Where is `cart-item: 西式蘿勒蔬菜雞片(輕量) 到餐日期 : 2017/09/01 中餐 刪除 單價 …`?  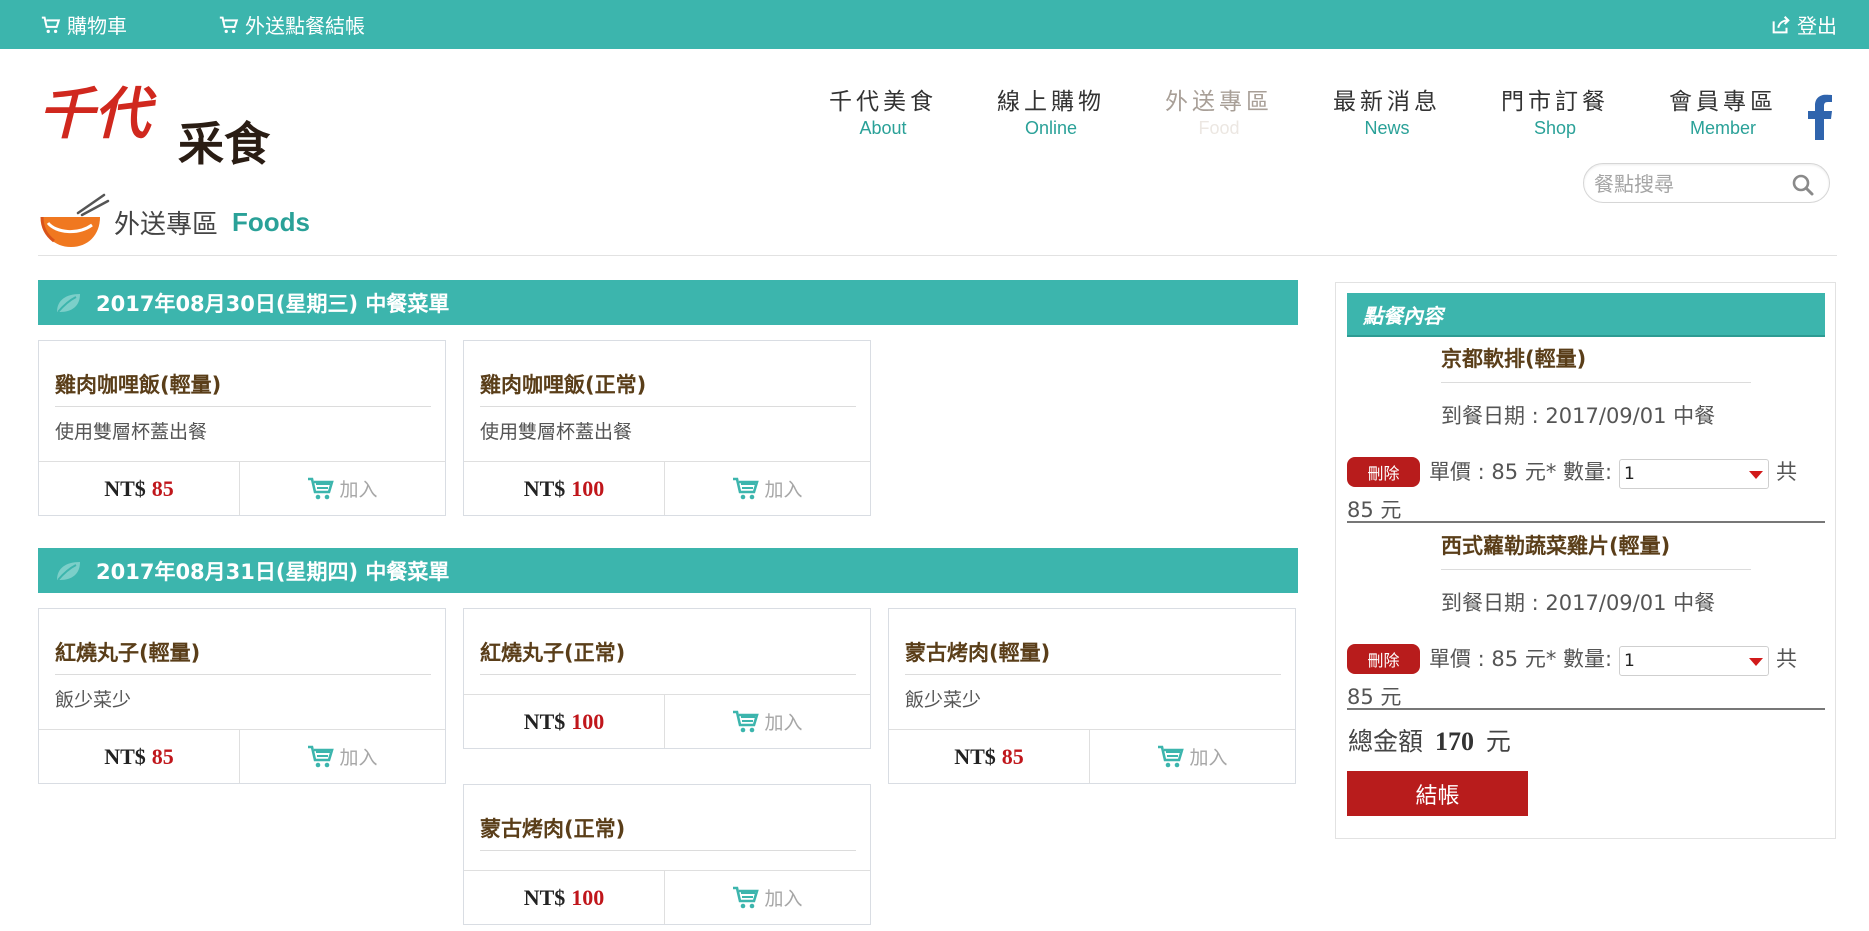
cart-item: 西式蘿勒蔬菜雞片(輕量) 到餐日期 : 2017/09/01 中餐 刪除 單價 … is located at coordinates (1586, 617).